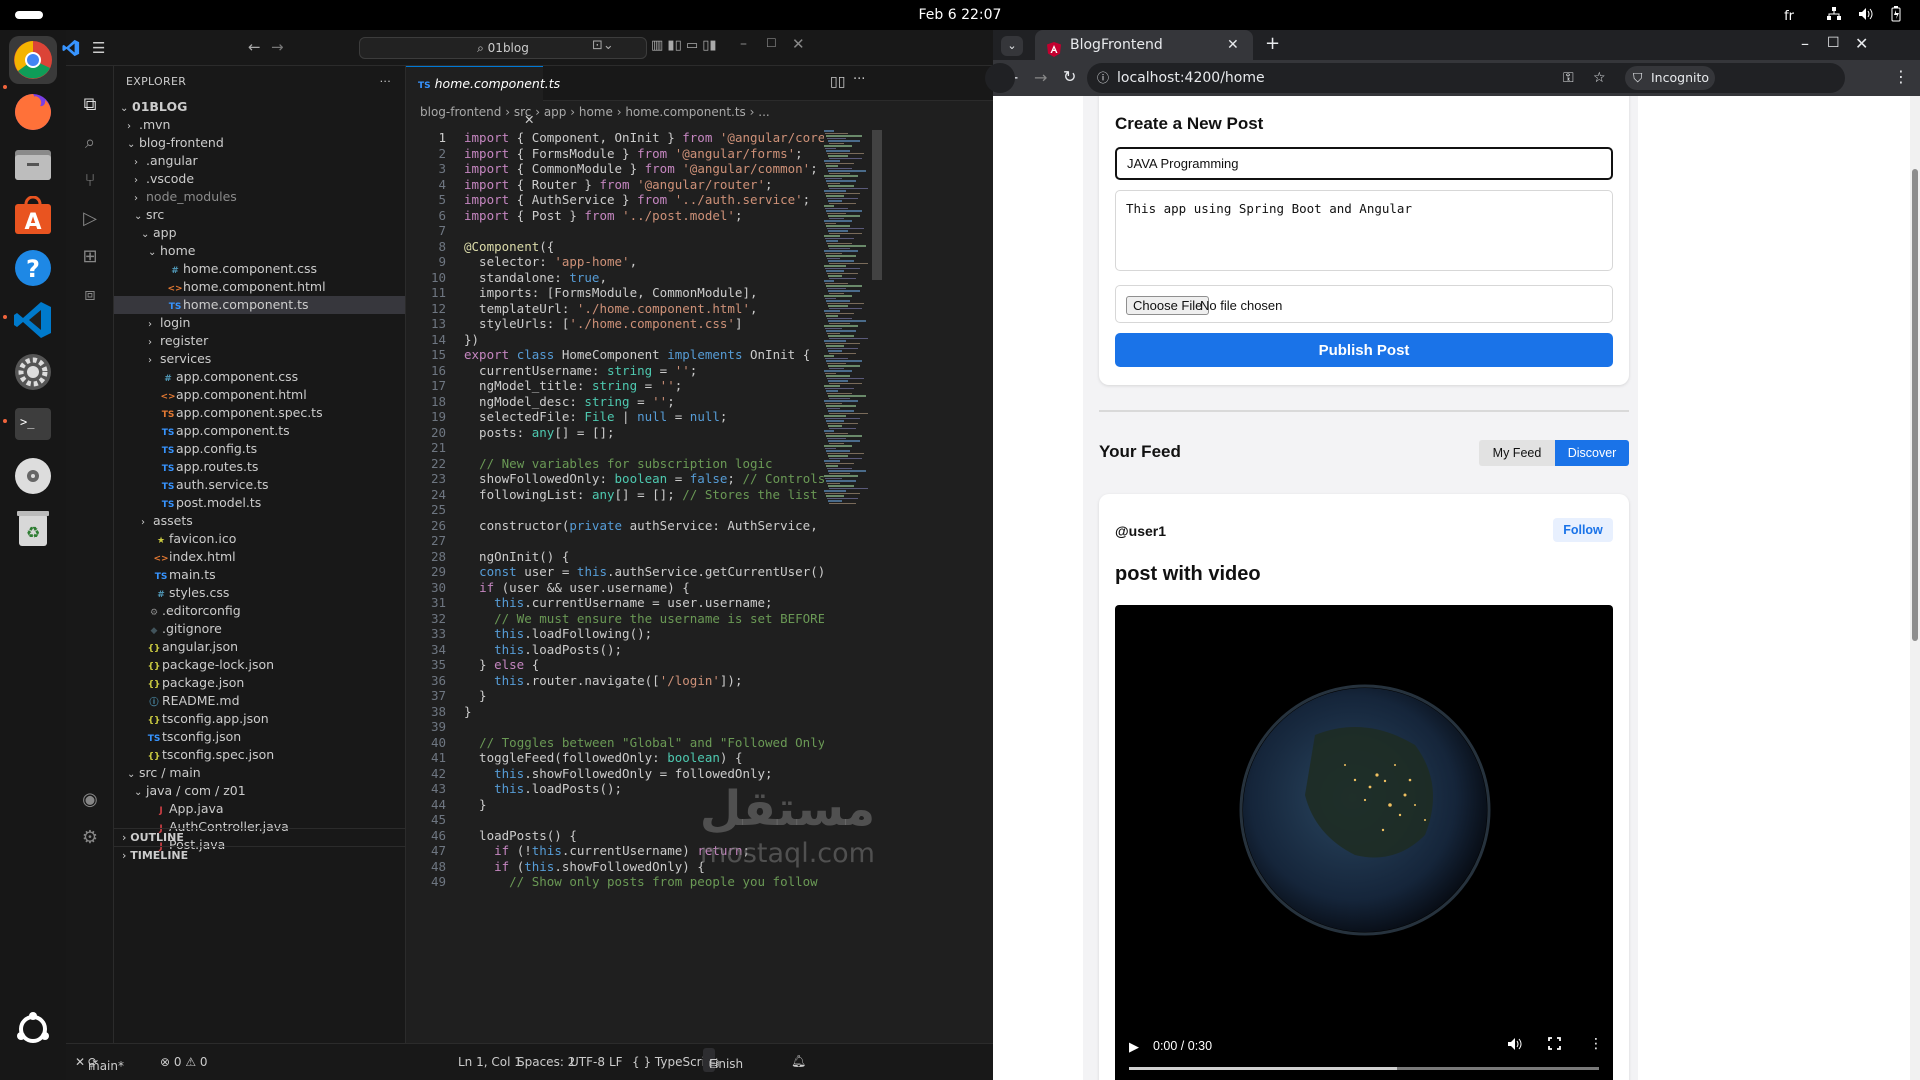 The image size is (1920, 1080). Describe the element at coordinates (254, 47) in the screenshot. I see `back-arrow-icon: ←` at that location.